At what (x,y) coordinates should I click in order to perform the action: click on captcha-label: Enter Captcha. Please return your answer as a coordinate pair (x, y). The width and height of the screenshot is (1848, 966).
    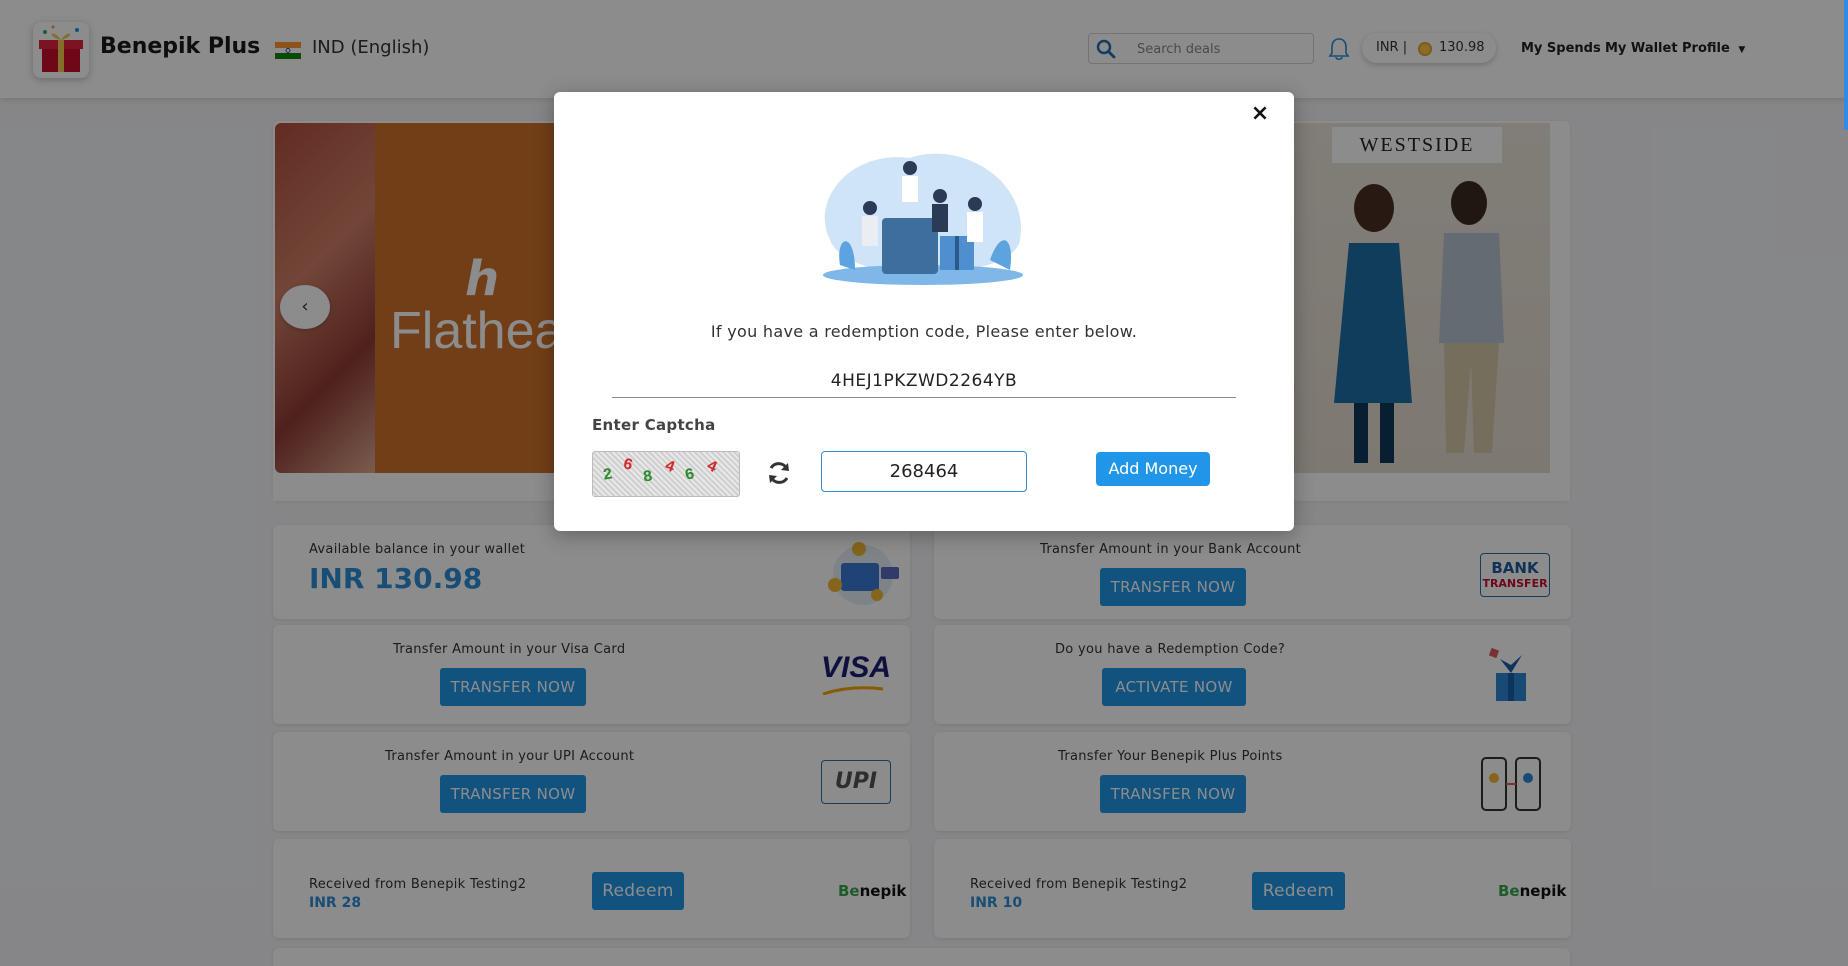
    Looking at the image, I should click on (654, 425).